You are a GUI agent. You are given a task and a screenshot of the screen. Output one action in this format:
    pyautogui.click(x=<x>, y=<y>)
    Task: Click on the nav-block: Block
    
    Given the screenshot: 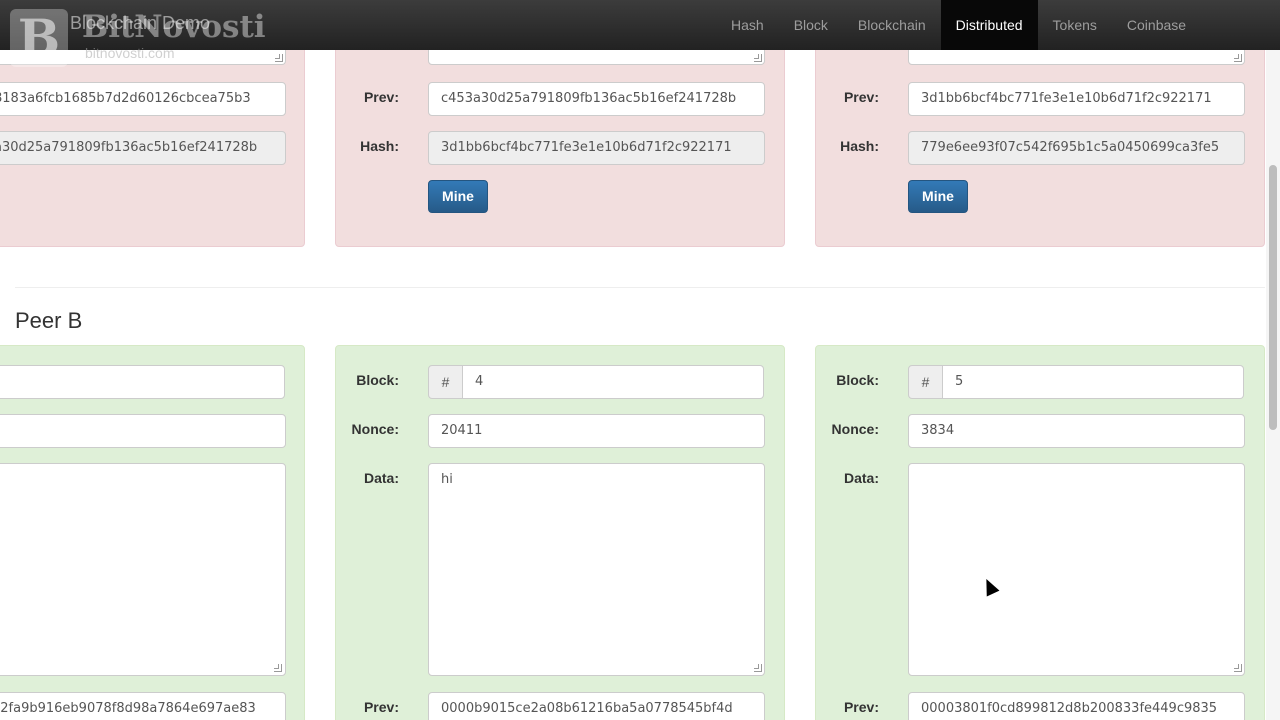 What is the action you would take?
    pyautogui.click(x=811, y=25)
    